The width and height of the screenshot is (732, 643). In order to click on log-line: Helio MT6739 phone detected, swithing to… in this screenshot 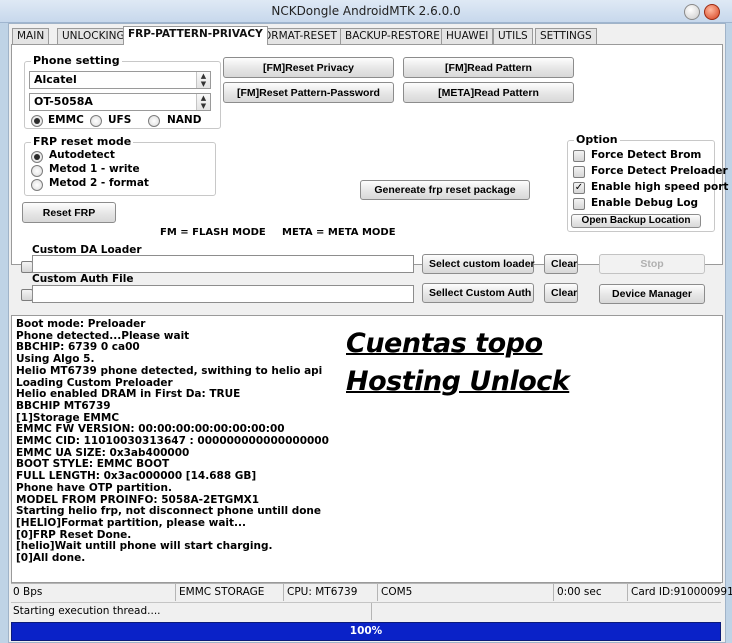, I will do `click(169, 370)`.